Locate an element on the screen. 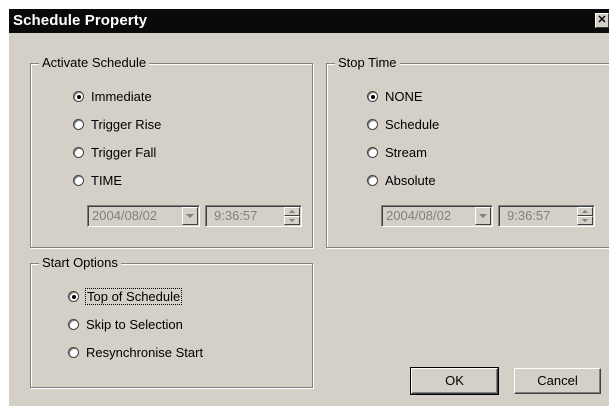 The width and height of the screenshot is (609, 406). close-button: ✕ is located at coordinates (602, 20).